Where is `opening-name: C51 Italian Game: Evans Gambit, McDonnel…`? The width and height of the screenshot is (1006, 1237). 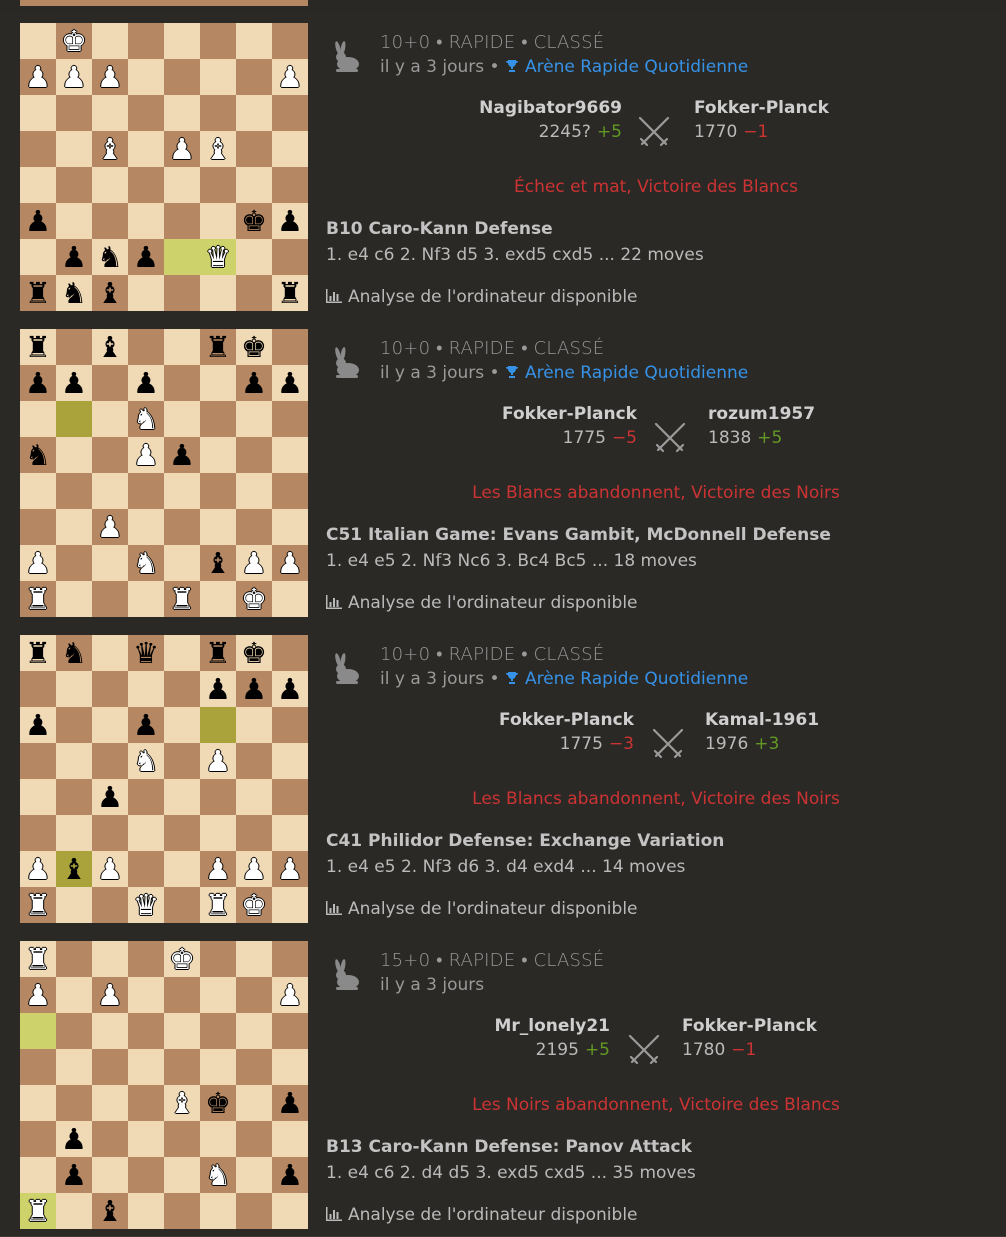 opening-name: C51 Italian Game: Evans Gambit, McDonnel… is located at coordinates (578, 535).